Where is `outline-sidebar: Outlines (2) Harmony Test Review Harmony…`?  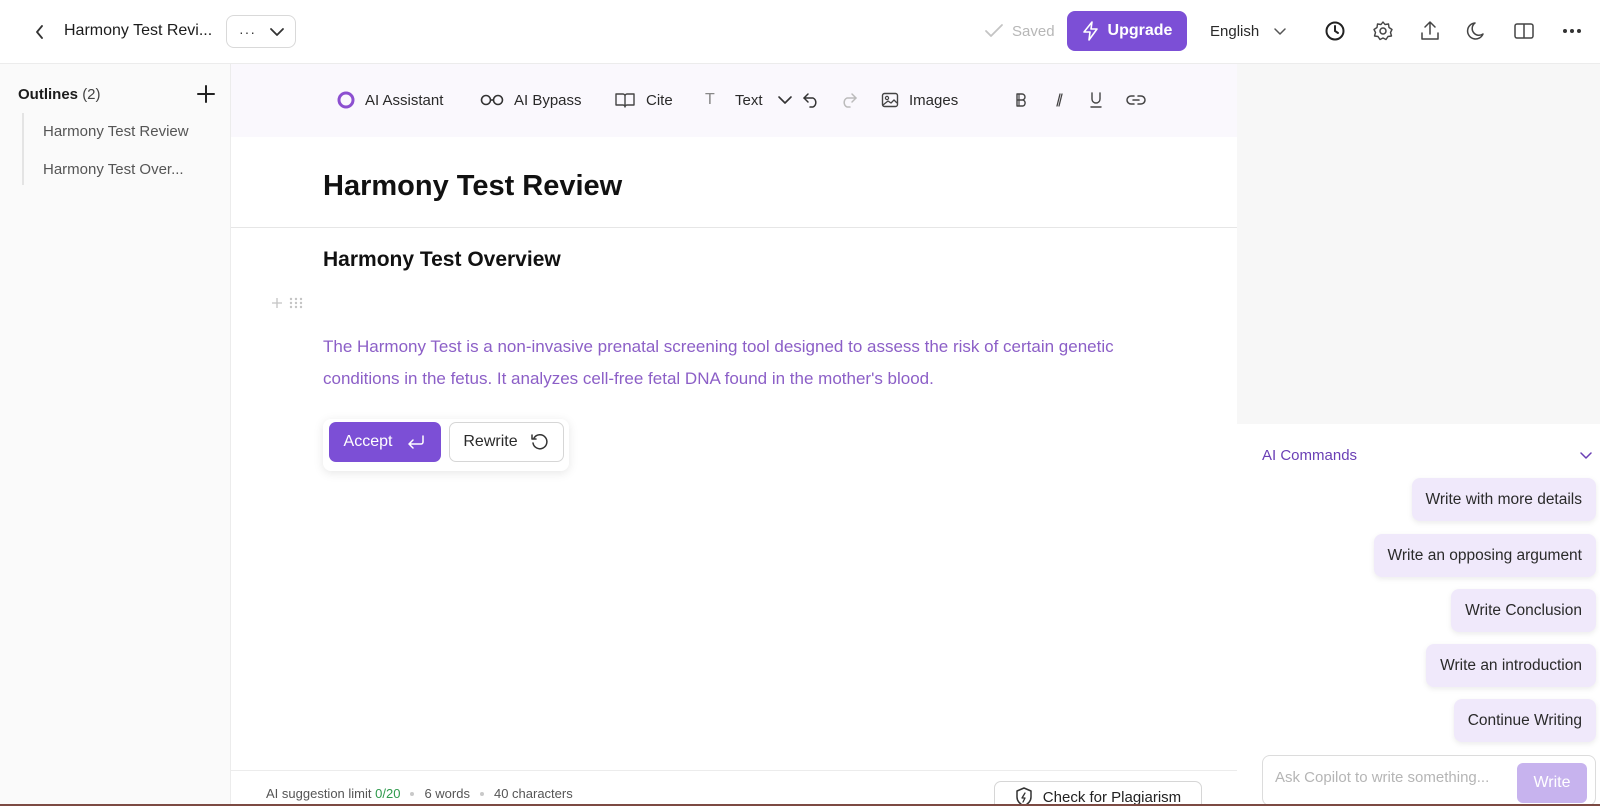
outline-sidebar: Outlines (2) Harmony Test Review Harmony… is located at coordinates (115, 435).